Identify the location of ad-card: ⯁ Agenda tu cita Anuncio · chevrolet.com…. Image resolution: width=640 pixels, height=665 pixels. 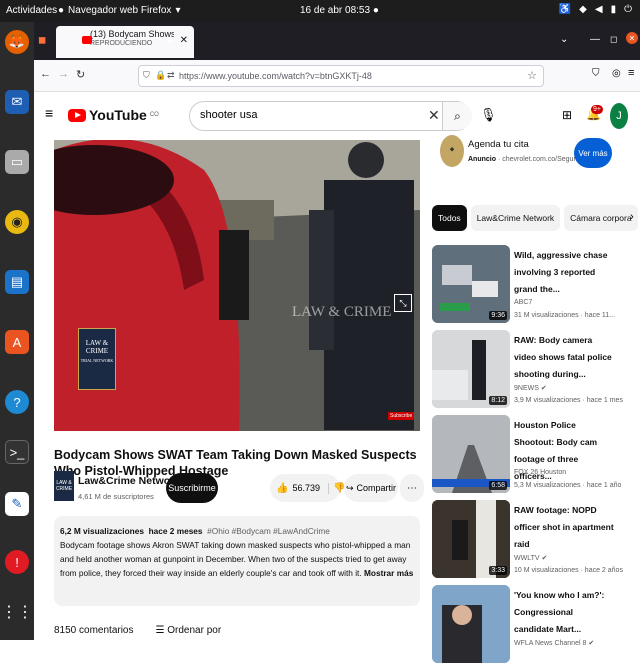
(532, 158).